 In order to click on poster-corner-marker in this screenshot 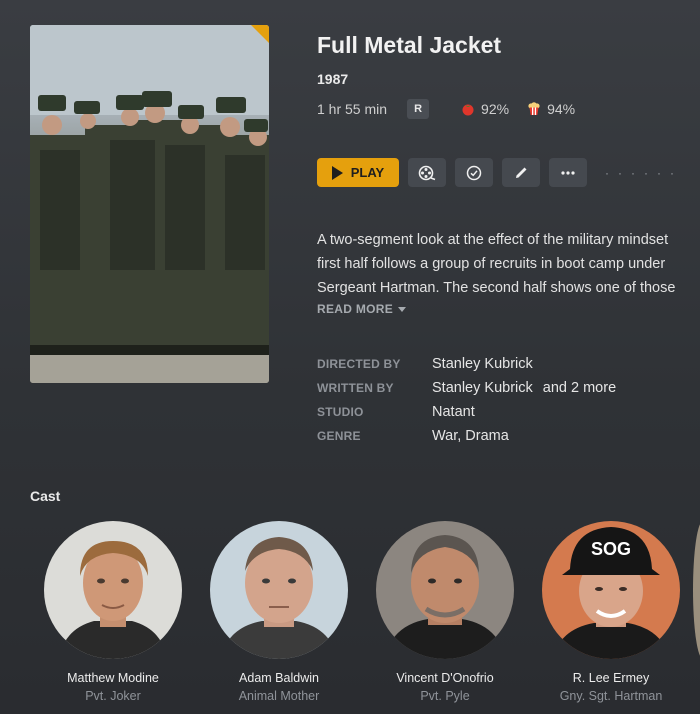, I will do `click(260, 34)`.